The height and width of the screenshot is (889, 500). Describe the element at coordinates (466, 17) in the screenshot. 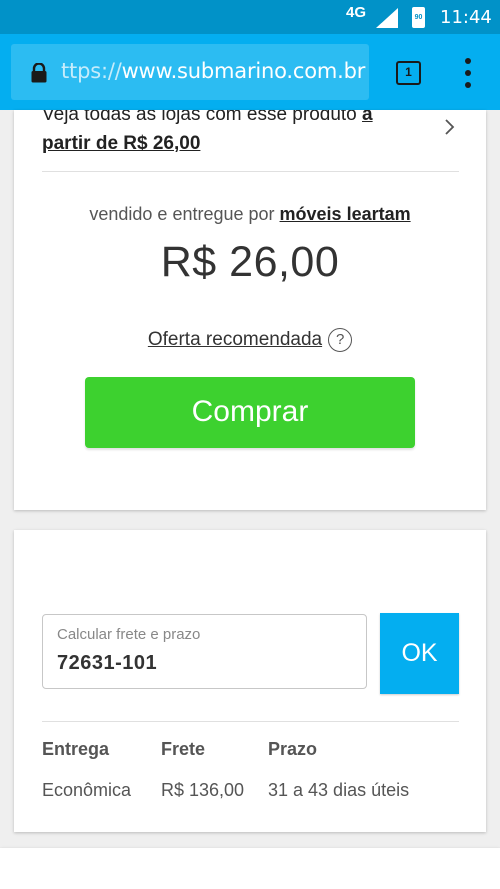

I see `clock: 11:44` at that location.